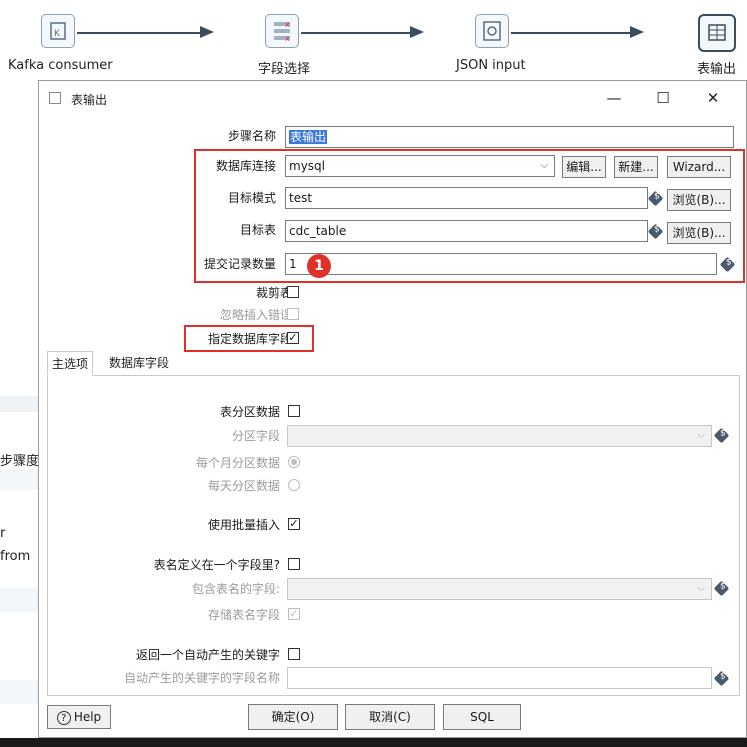 The image size is (747, 747). Describe the element at coordinates (293, 292) in the screenshot. I see `truncate-checkbox` at that location.